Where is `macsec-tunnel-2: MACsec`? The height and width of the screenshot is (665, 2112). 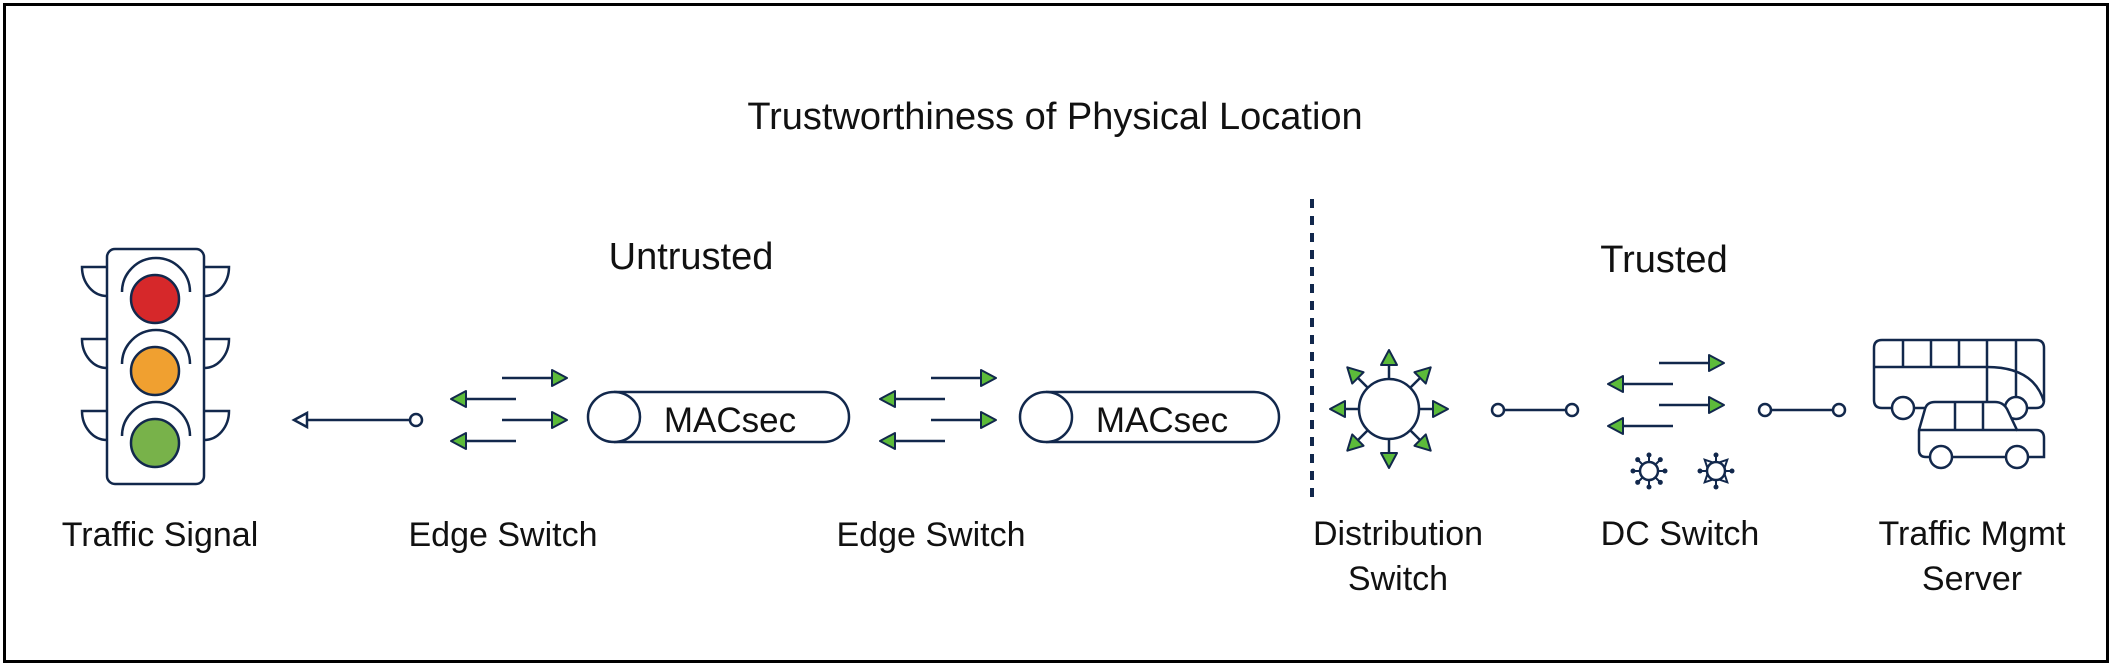
macsec-tunnel-2: MACsec is located at coordinates (1149, 417).